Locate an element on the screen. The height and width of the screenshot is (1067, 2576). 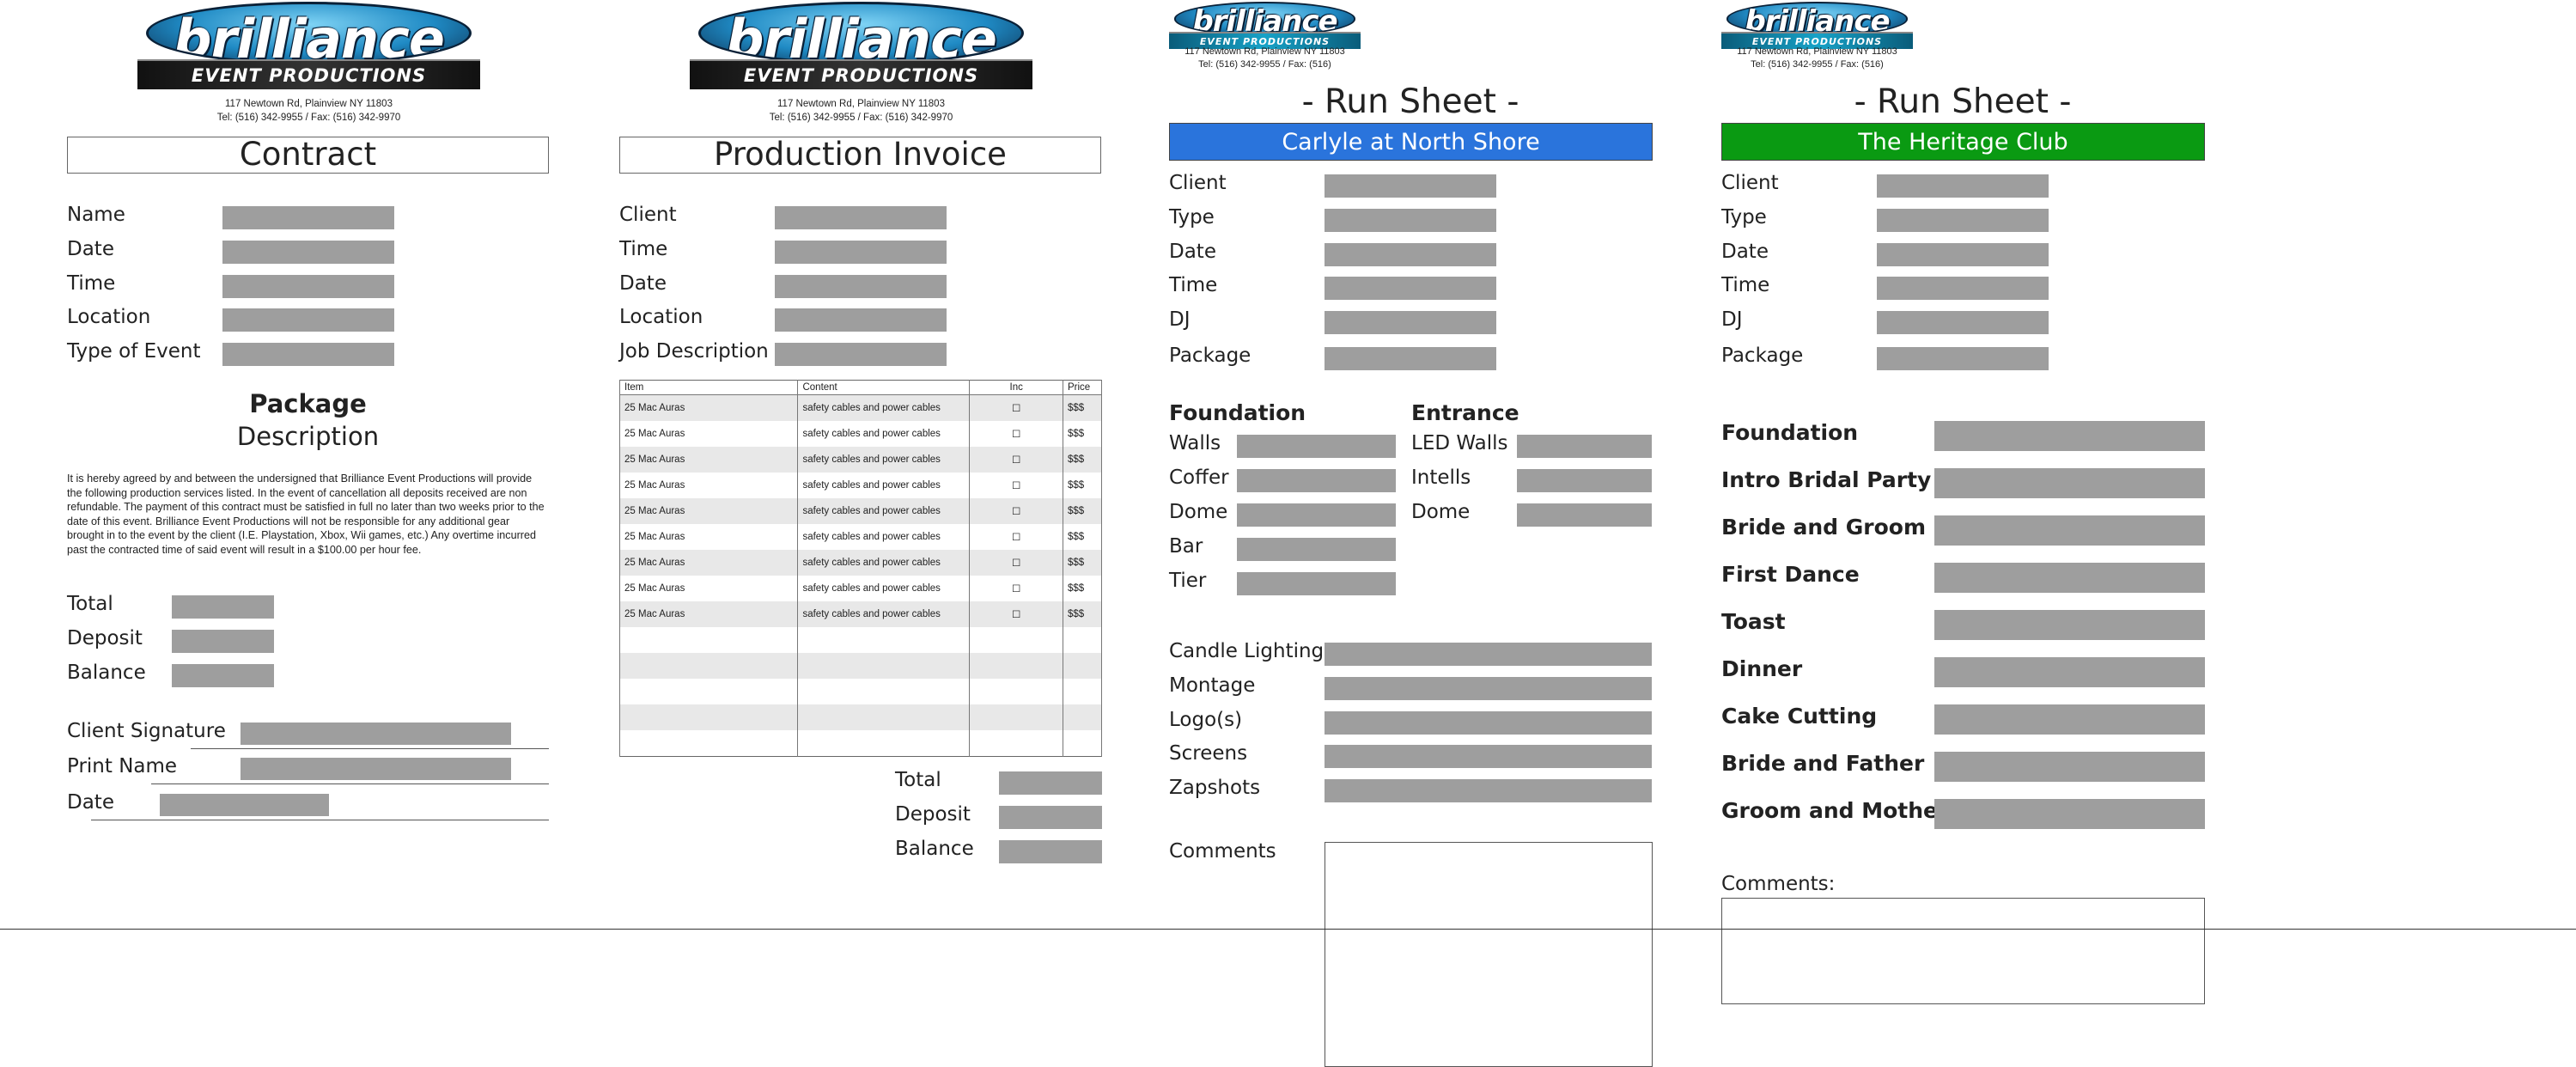
intells-field is located at coordinates (1584, 480).